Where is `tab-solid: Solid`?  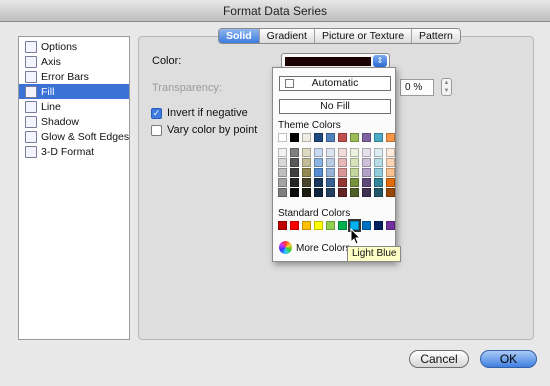 tab-solid: Solid is located at coordinates (239, 36).